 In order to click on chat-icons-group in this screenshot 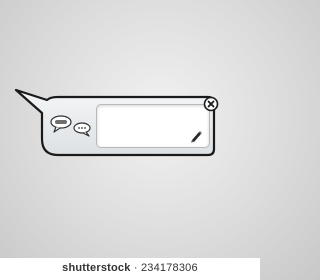, I will do `click(70, 126)`.